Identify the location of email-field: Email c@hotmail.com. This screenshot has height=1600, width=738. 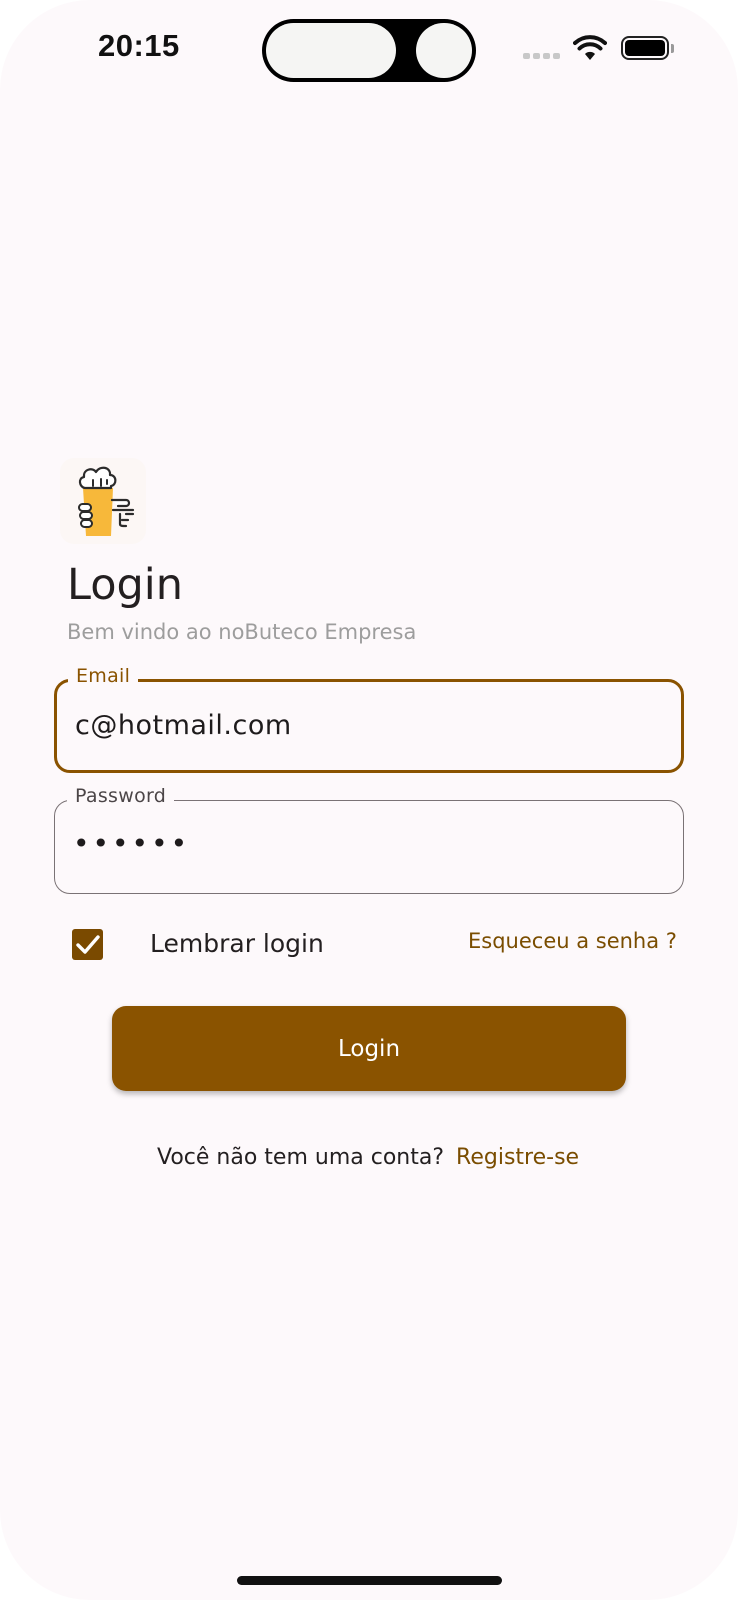
(369, 719).